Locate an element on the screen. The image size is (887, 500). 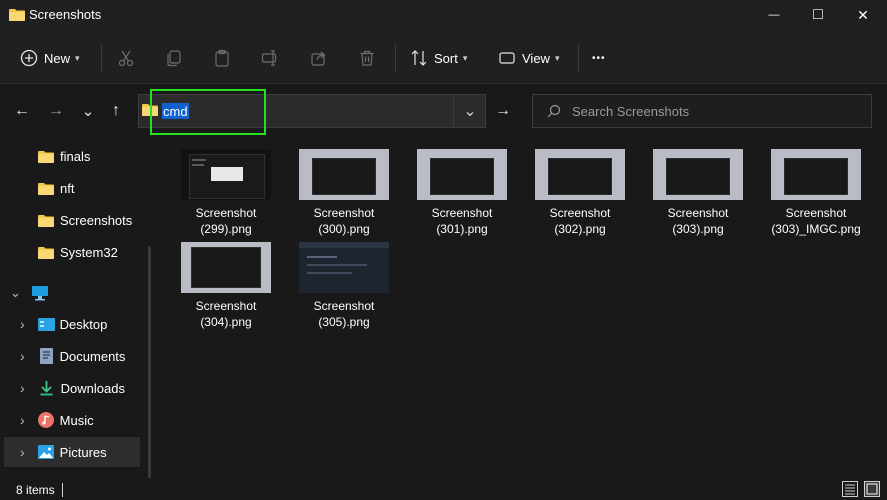
file-name-line: (304).png is located at coordinates (226, 322).